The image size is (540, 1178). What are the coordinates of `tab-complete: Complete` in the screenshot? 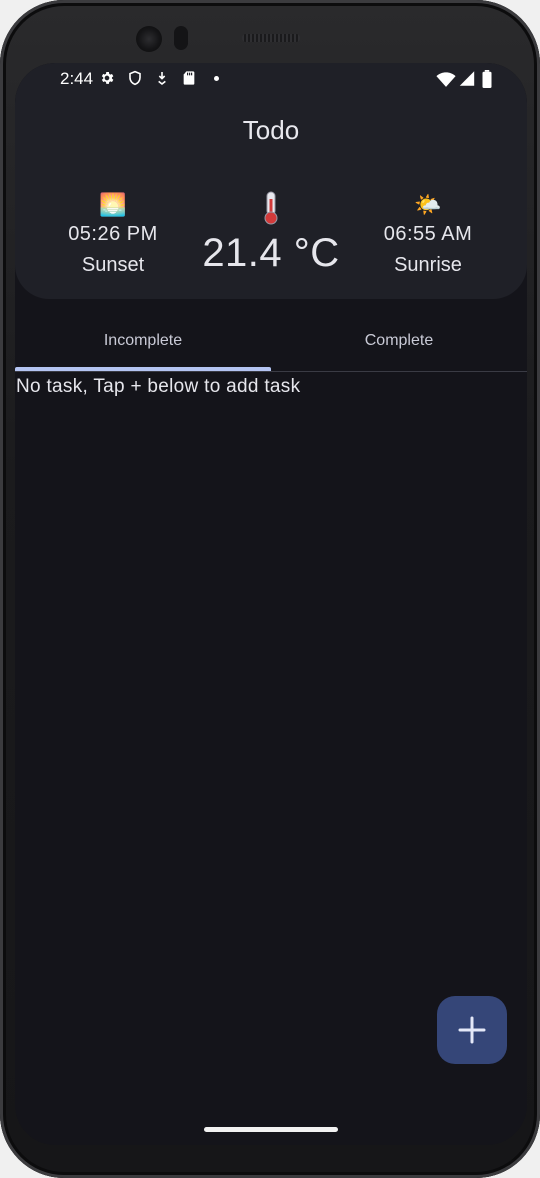 It's located at (399, 341).